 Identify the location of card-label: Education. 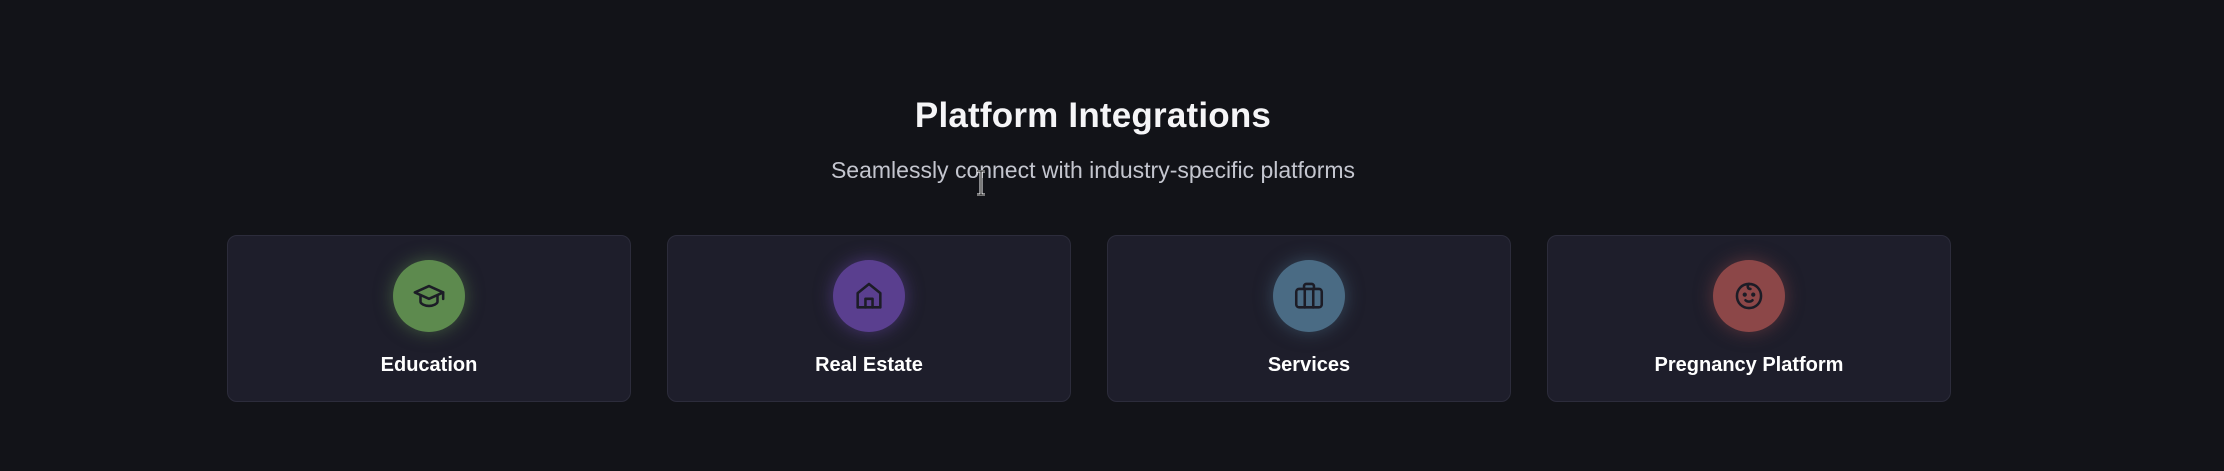
(429, 365).